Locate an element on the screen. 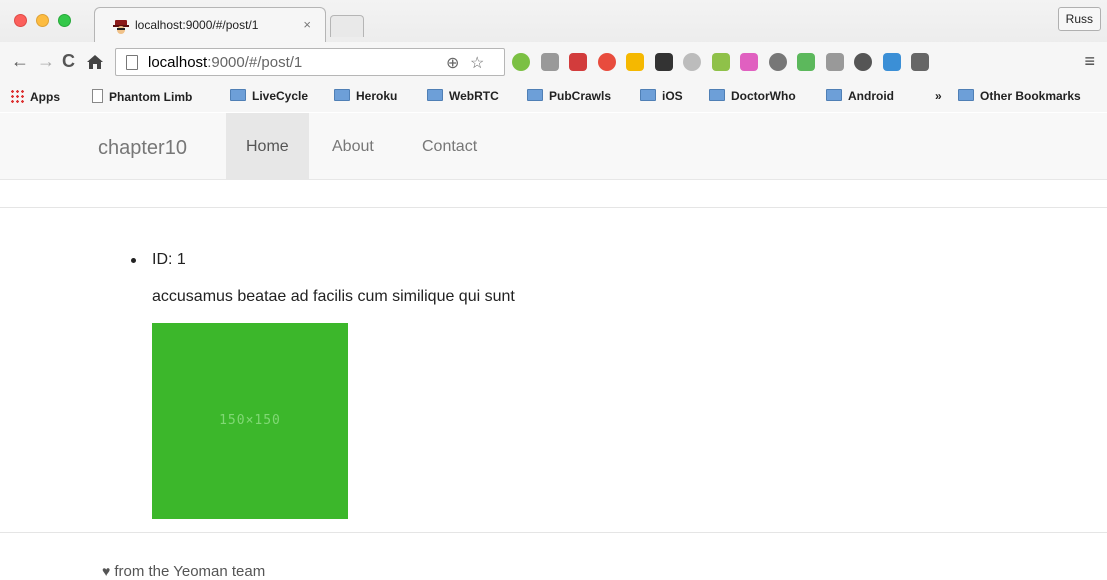  bookmark-doctorwho: DoctorWho is located at coordinates (752, 96).